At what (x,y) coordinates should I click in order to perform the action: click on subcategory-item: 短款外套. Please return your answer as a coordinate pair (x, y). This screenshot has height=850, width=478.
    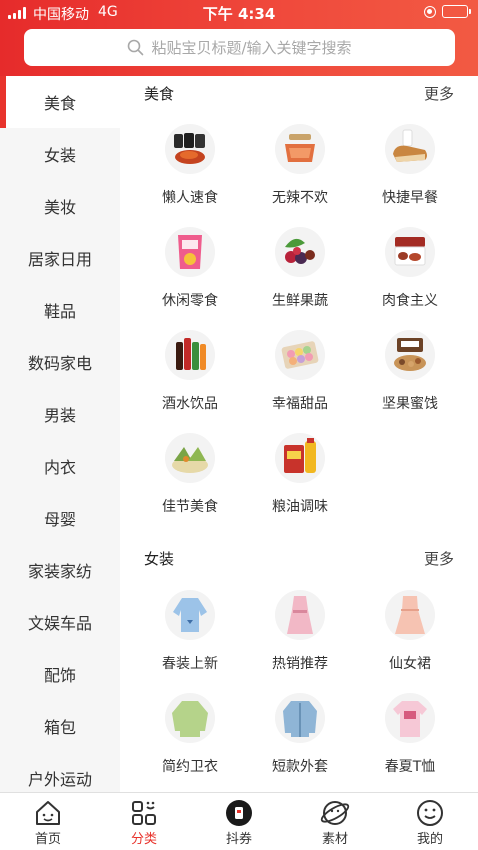
    Looking at the image, I should click on (300, 734).